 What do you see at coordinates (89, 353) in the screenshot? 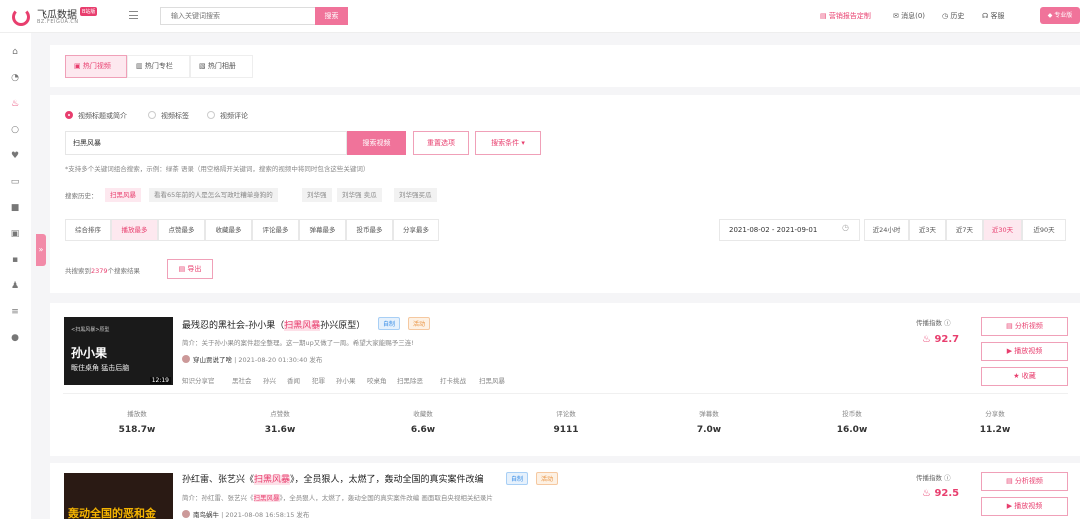
I see `thumb-title: 孙小果` at bounding box center [89, 353].